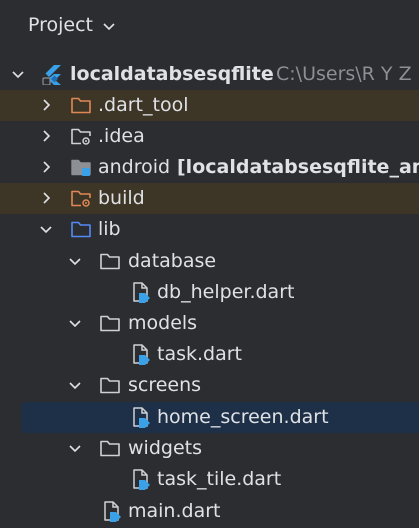 This screenshot has width=419, height=528. What do you see at coordinates (81, 136) in the screenshot?
I see `settings-folder-icon` at bounding box center [81, 136].